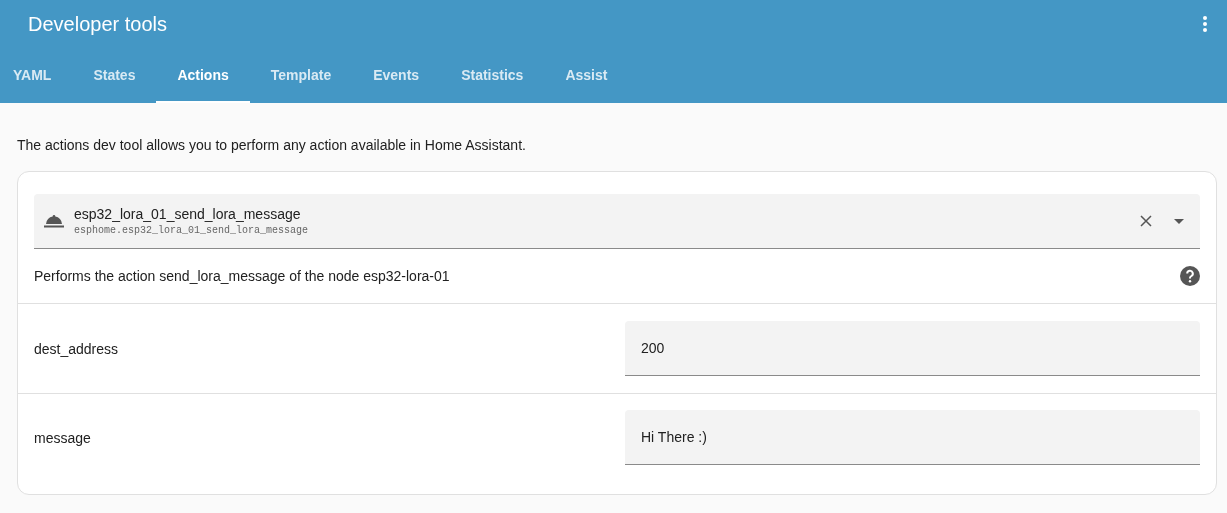 The width and height of the screenshot is (1227, 513). Describe the element at coordinates (114, 75) in the screenshot. I see `tab: States` at that location.